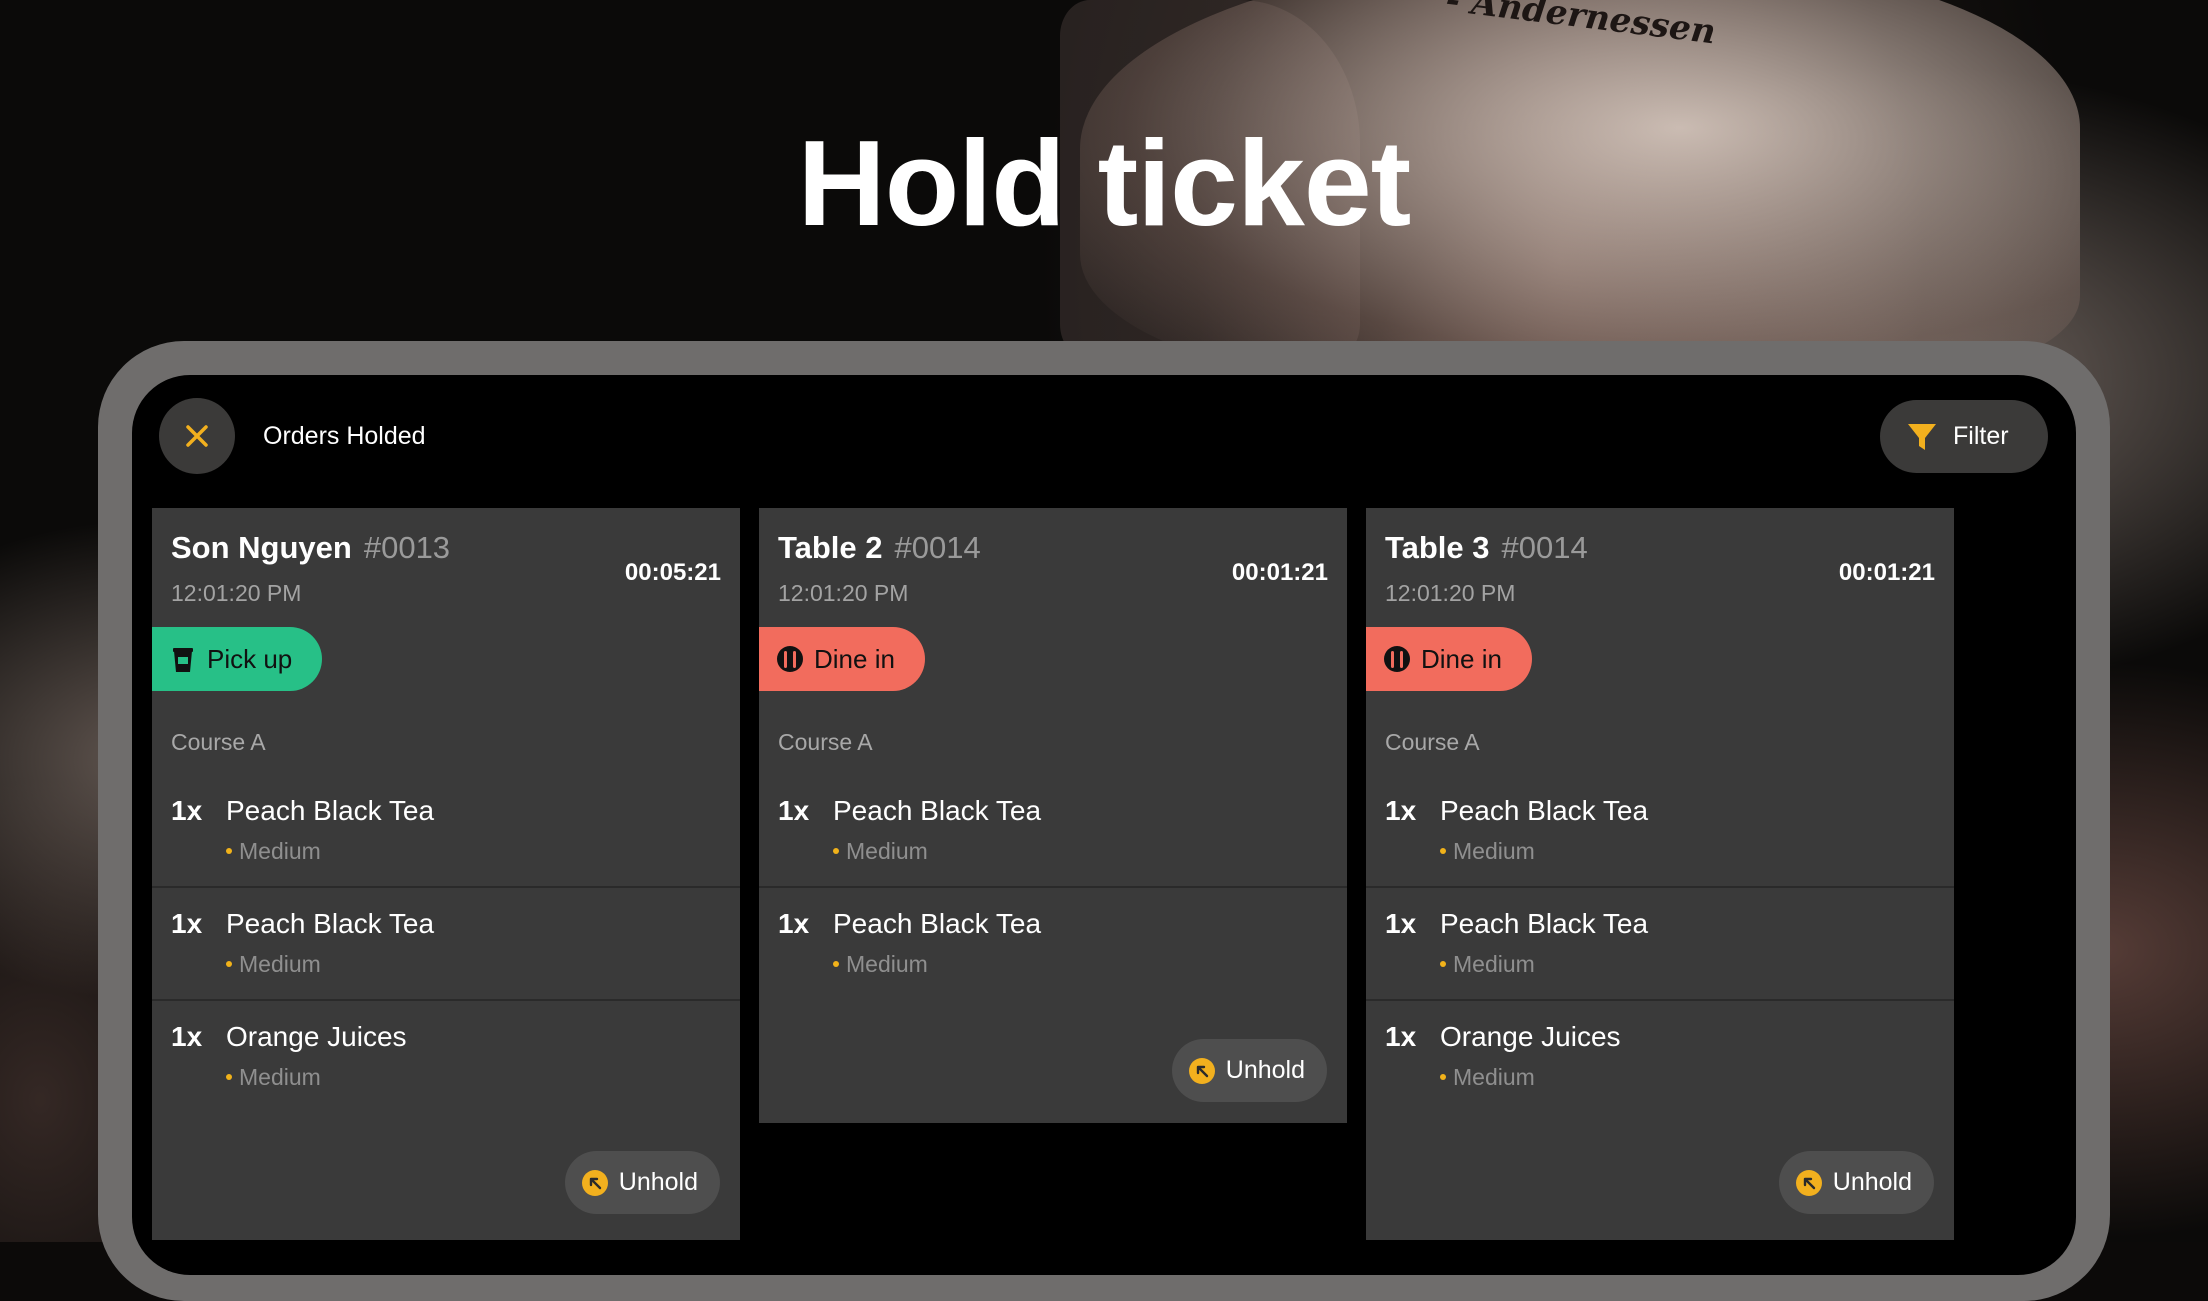 The width and height of the screenshot is (2208, 1301). What do you see at coordinates (1104, 183) in the screenshot?
I see `hero-title: Hold ticket` at bounding box center [1104, 183].